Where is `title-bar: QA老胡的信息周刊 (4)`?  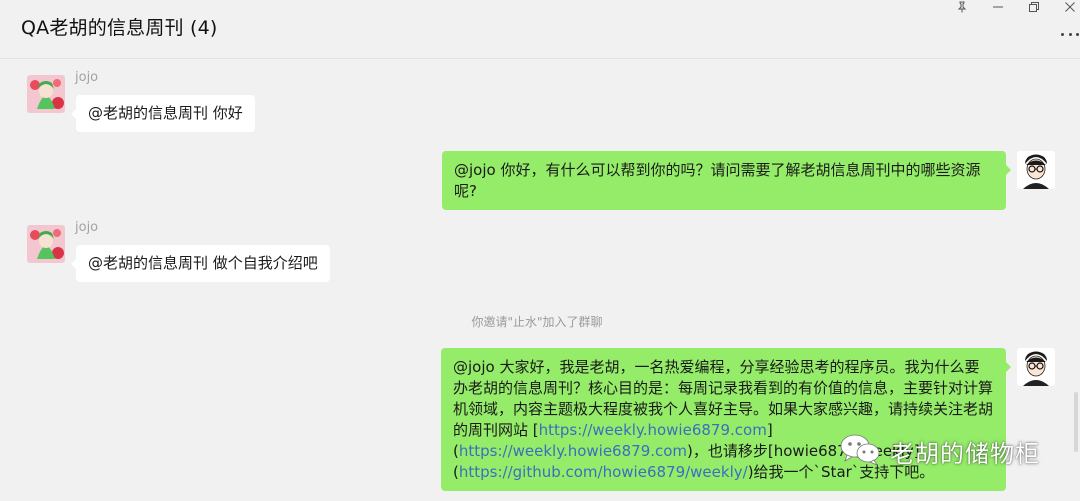 title-bar: QA老胡的信息周刊 (4) is located at coordinates (540, 29).